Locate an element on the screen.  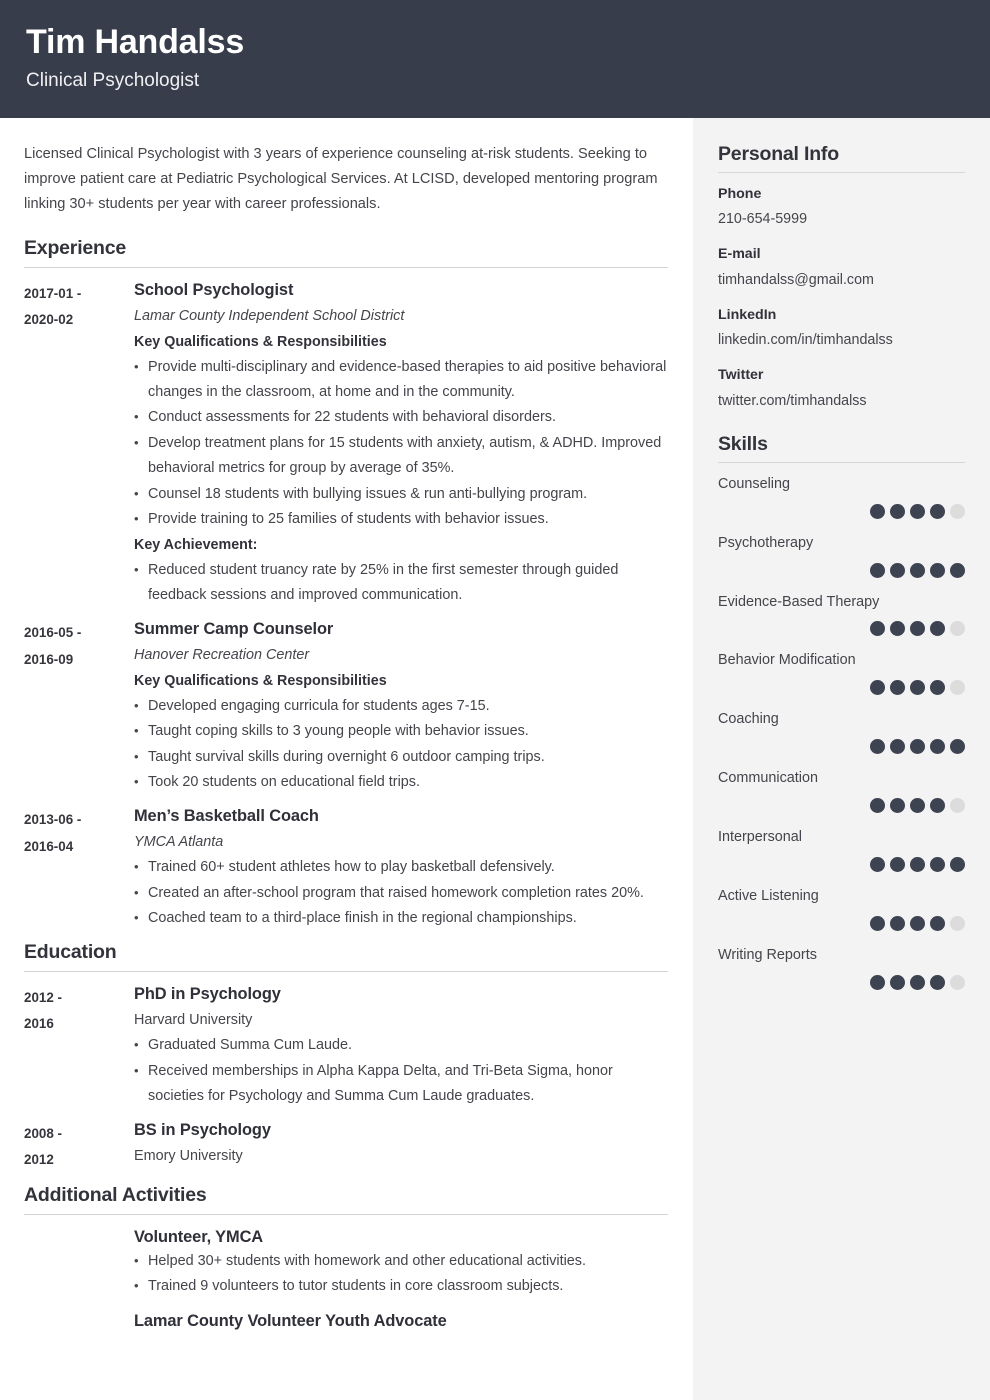
personal-info-item: LinkedIn linkedin.com/in/timhandalss is located at coordinates (841, 328).